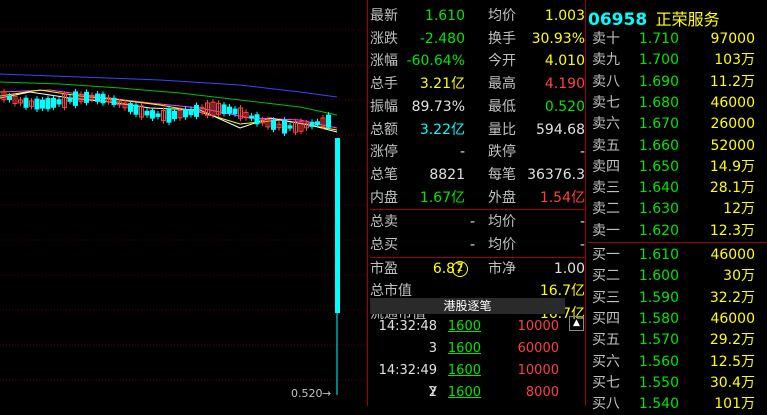  I want to click on level-volume: 12.3万, so click(732, 230).